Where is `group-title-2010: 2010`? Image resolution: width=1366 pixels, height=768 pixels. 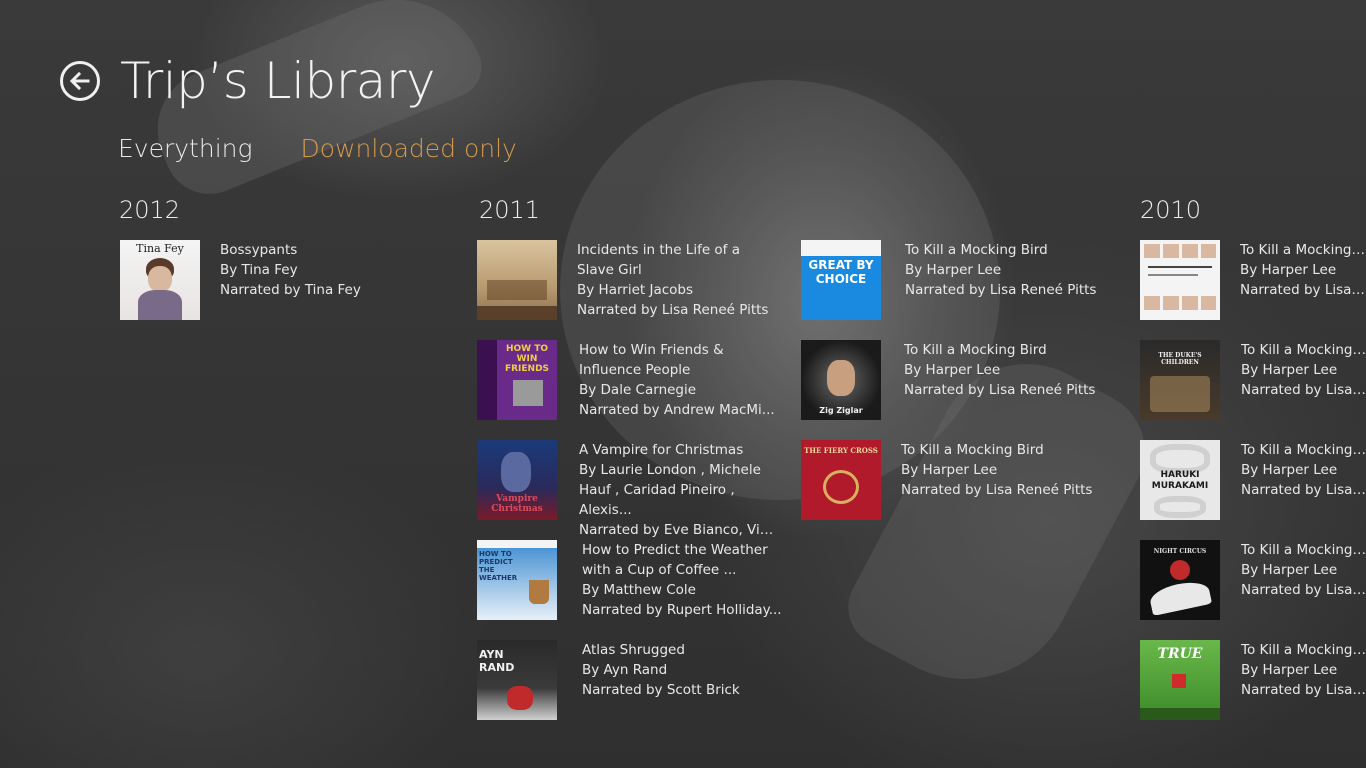 group-title-2010: 2010 is located at coordinates (1171, 210).